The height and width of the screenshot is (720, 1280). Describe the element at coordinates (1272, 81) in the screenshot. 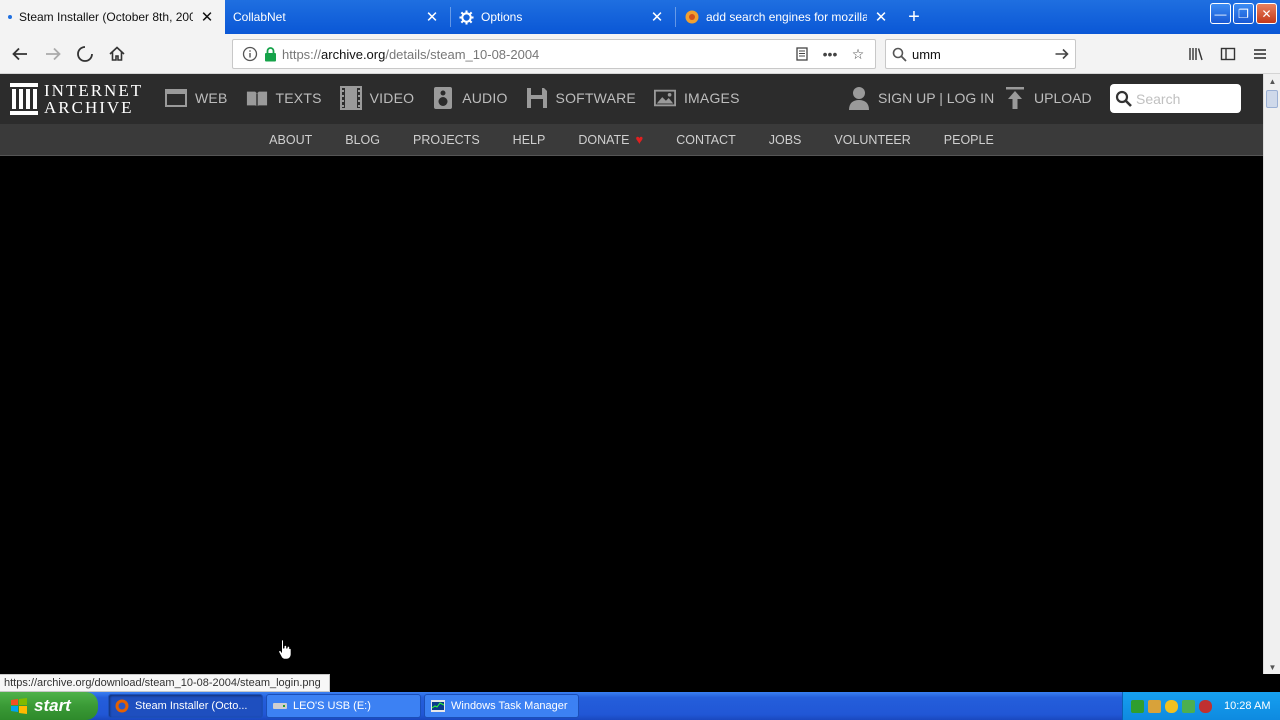

I see `scroll-up-arrow-icon: ▲` at that location.